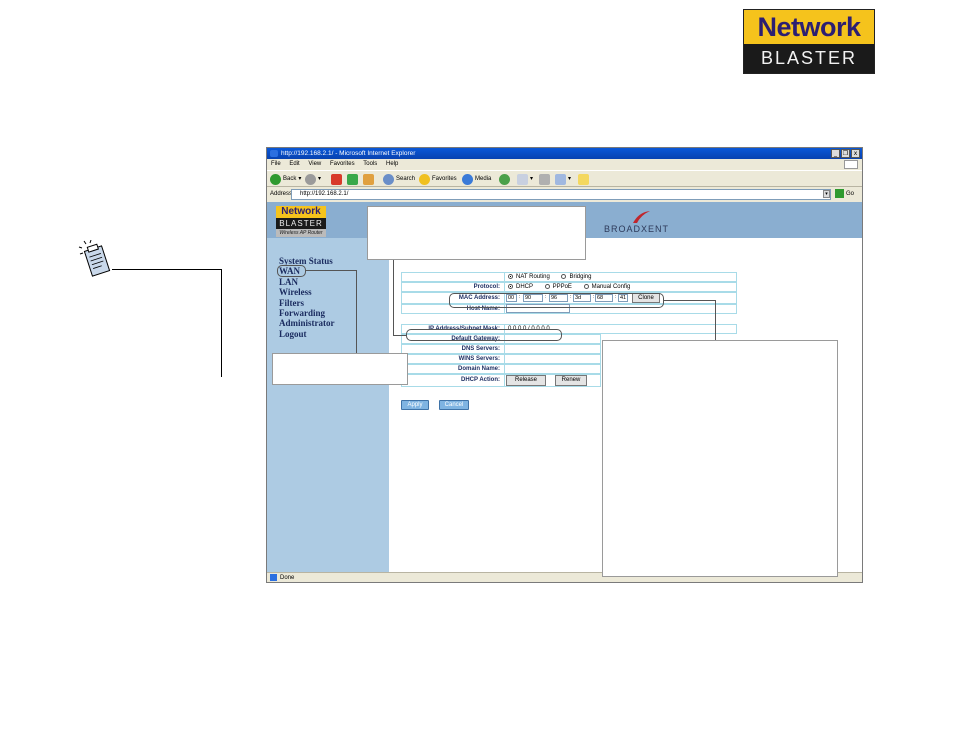 This screenshot has height=742, width=954. I want to click on history-icon, so click(504, 179).